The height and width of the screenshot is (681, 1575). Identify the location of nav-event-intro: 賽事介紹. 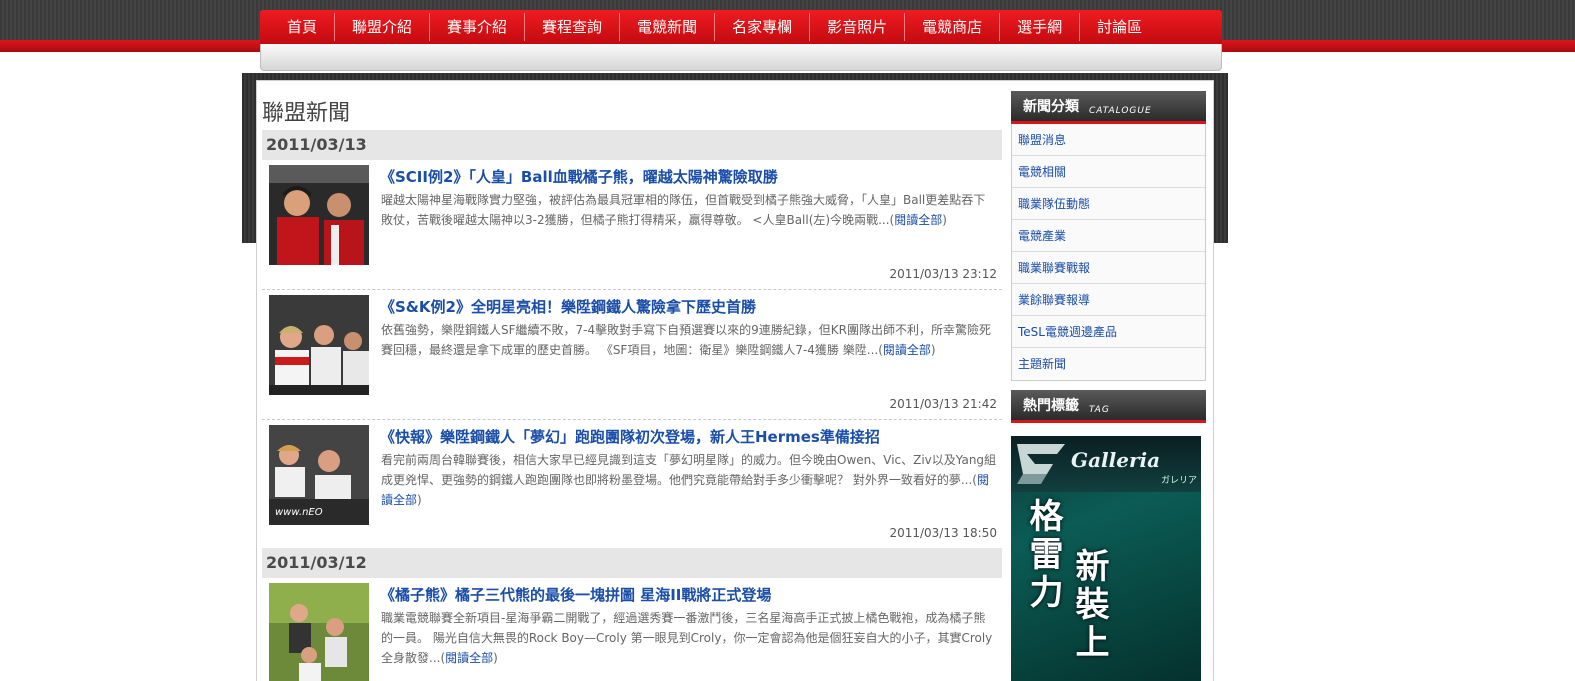
(478, 27).